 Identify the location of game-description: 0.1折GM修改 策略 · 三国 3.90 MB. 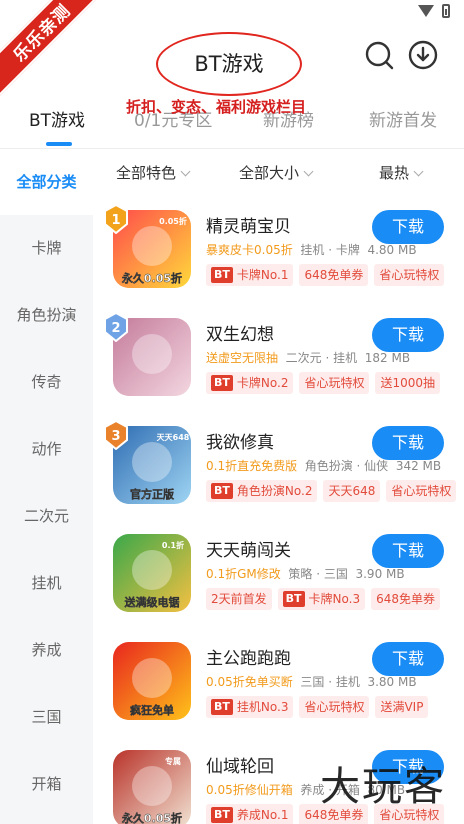
(305, 573).